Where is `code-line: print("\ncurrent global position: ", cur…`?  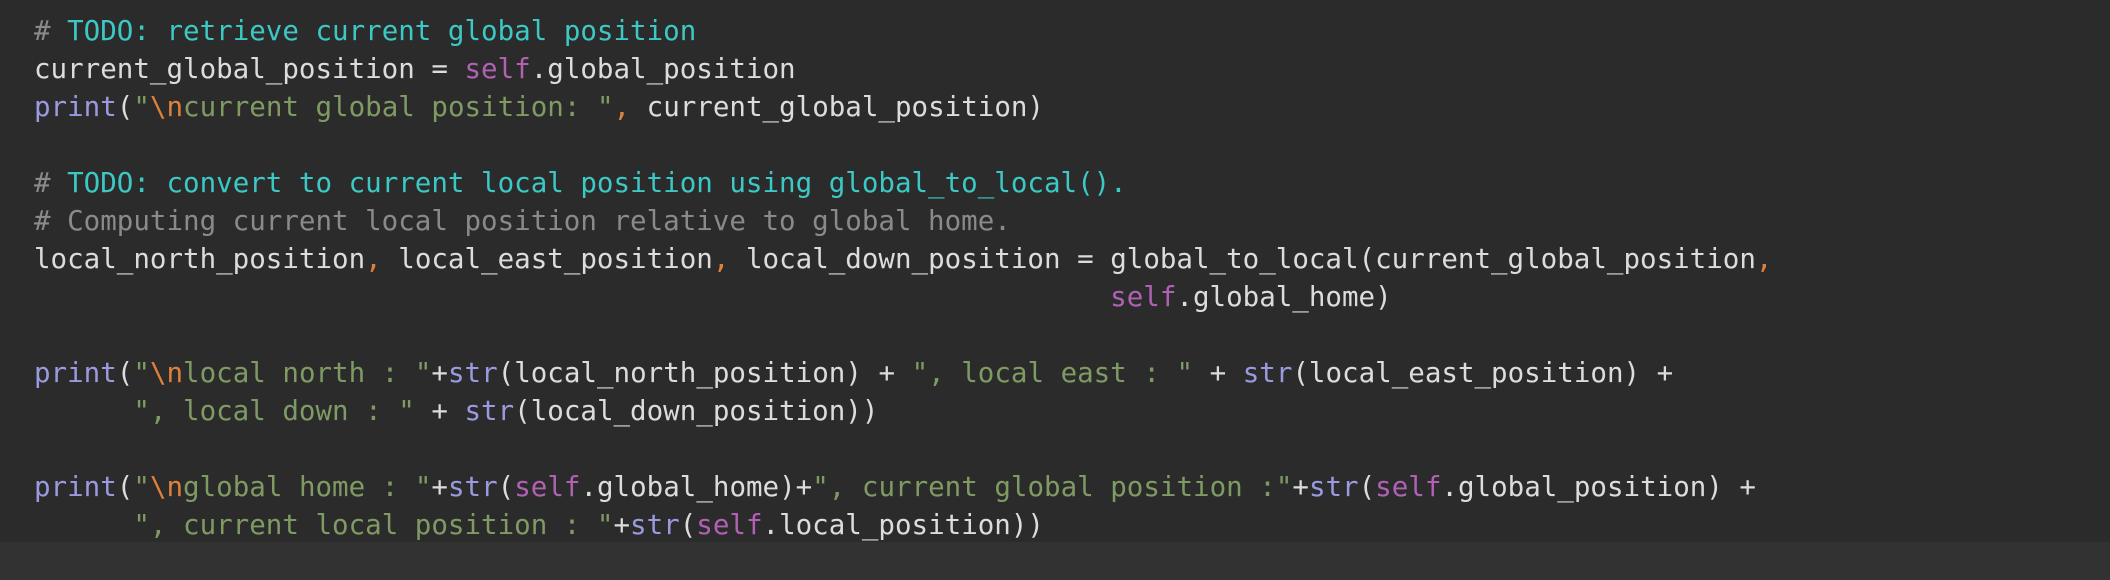
code-line: print("\ncurrent global position: ", cur… is located at coordinates (903, 107).